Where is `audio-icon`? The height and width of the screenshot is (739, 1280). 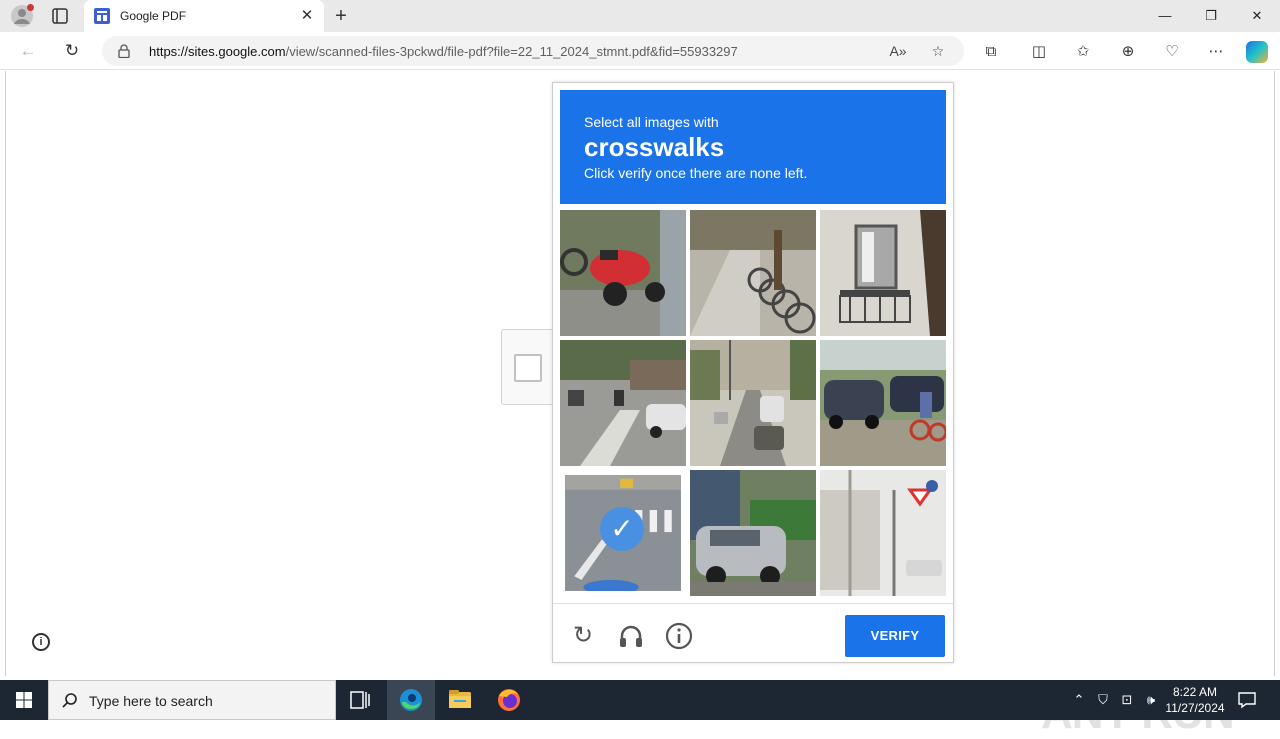 audio-icon is located at coordinates (631, 636).